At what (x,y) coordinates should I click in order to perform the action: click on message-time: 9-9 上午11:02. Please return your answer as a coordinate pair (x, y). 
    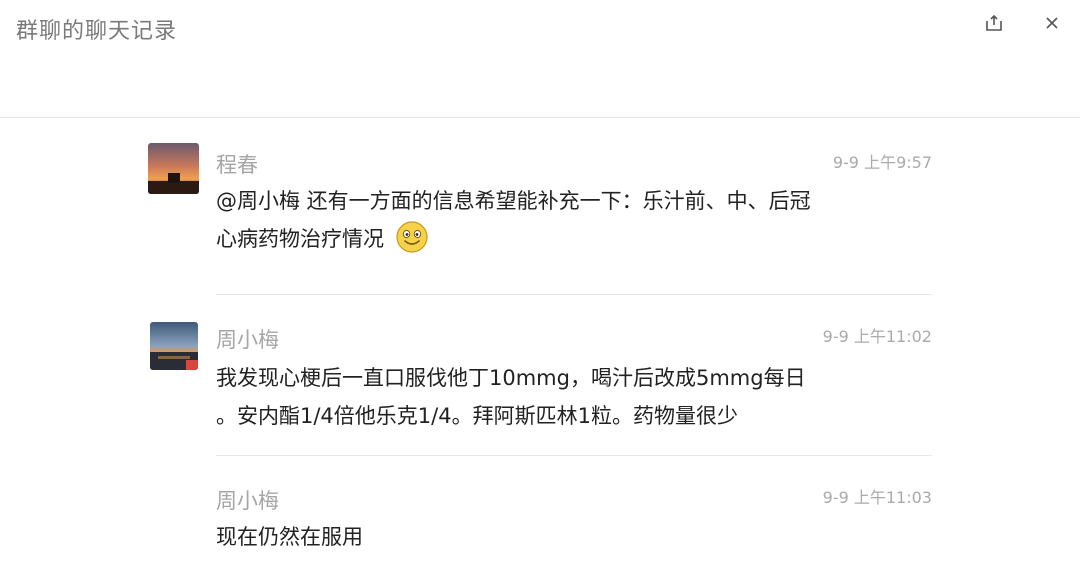
    Looking at the image, I should click on (877, 336).